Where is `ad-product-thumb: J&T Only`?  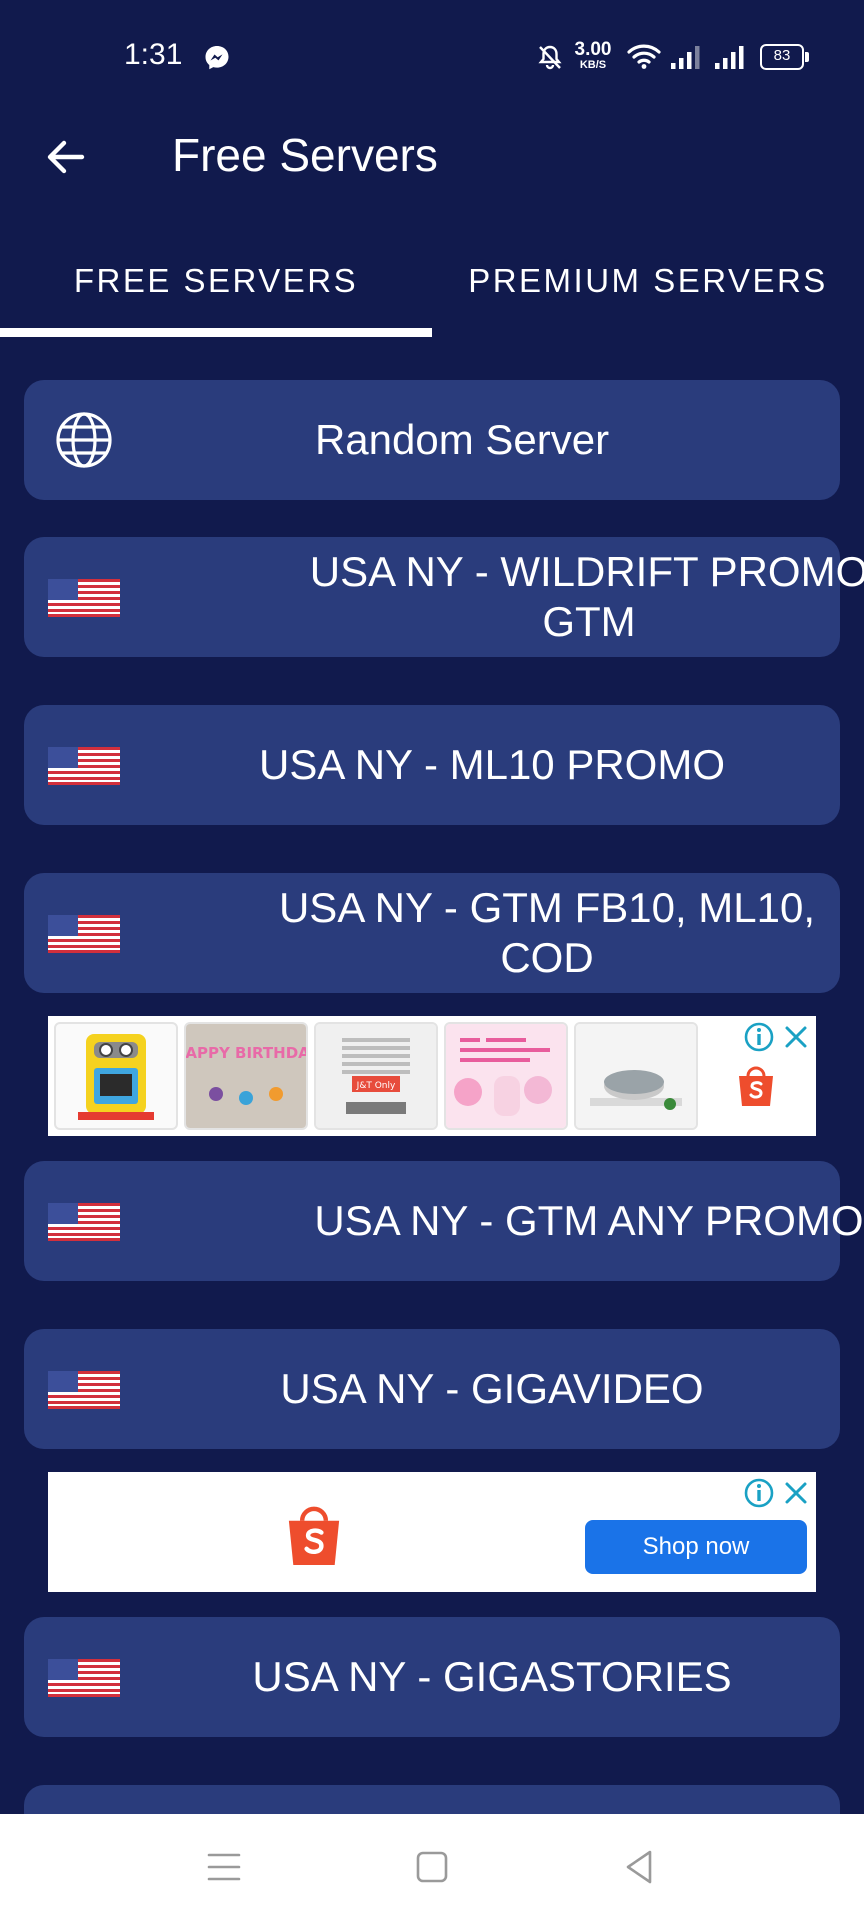 ad-product-thumb: J&T Only is located at coordinates (376, 1076).